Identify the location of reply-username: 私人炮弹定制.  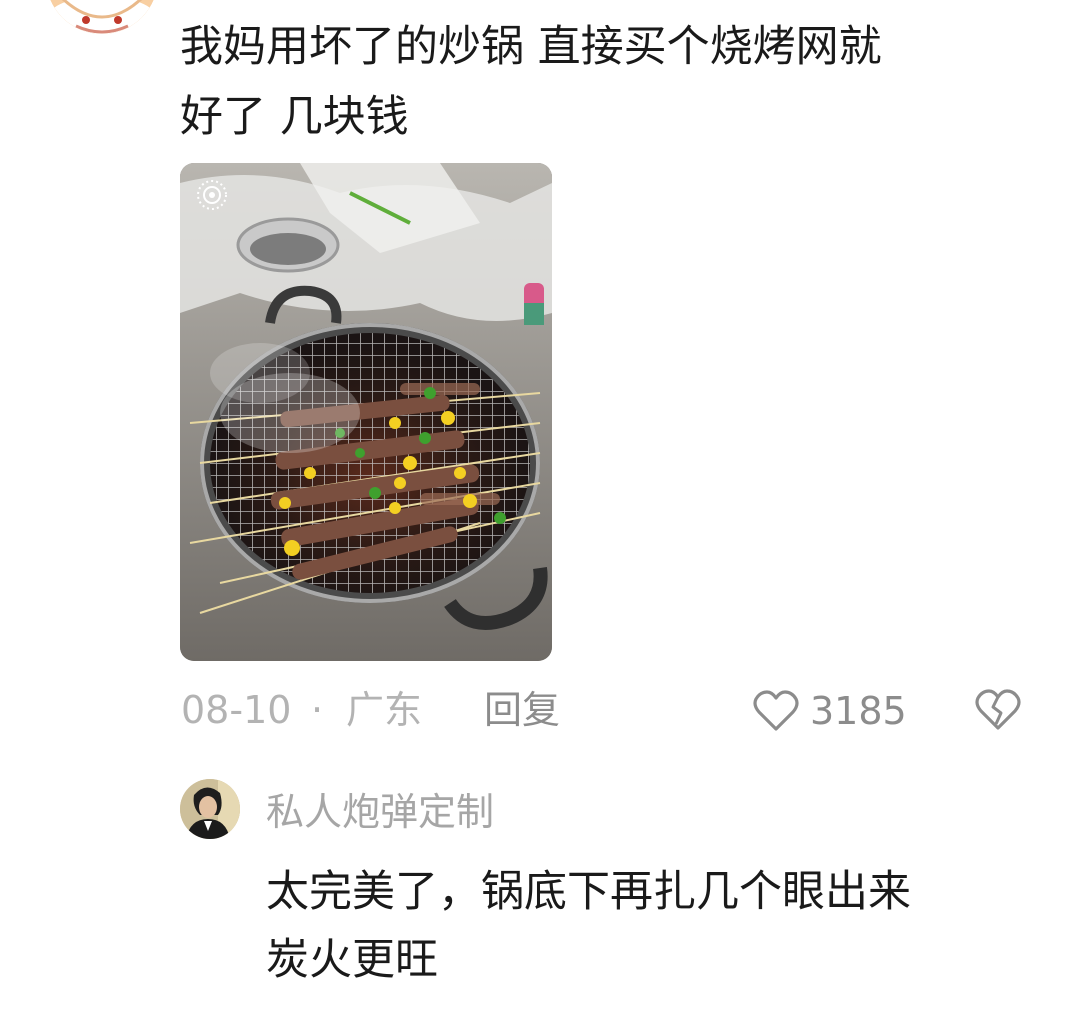
(380, 812).